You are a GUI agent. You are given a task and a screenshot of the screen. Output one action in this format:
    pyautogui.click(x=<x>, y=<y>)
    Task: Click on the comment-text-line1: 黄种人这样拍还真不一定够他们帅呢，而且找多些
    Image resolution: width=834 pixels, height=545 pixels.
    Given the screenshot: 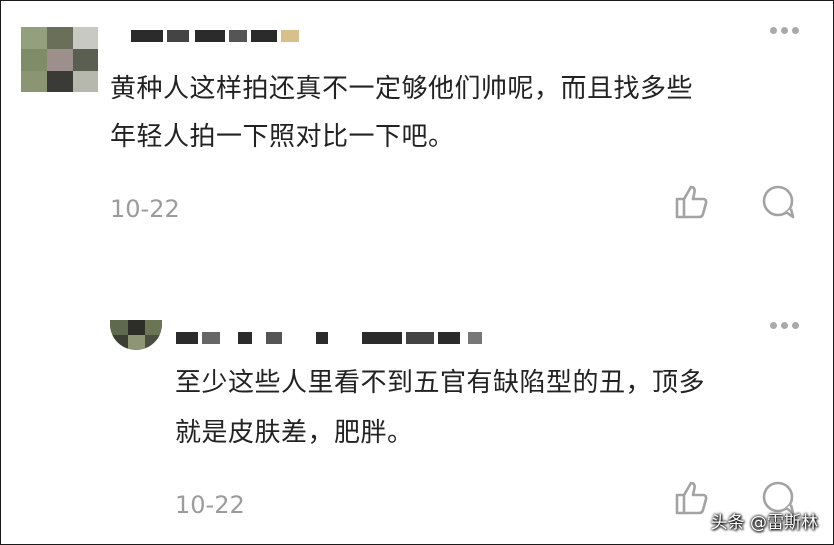 What is the action you would take?
    pyautogui.click(x=402, y=89)
    